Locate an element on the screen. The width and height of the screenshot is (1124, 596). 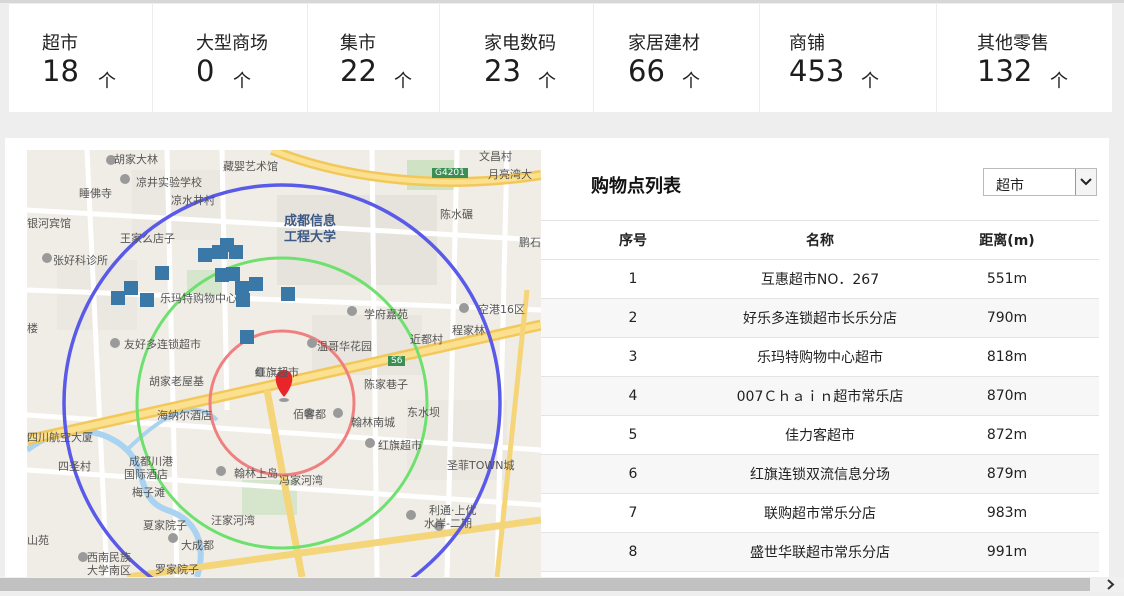
row-distance: 983m is located at coordinates (1007, 513).